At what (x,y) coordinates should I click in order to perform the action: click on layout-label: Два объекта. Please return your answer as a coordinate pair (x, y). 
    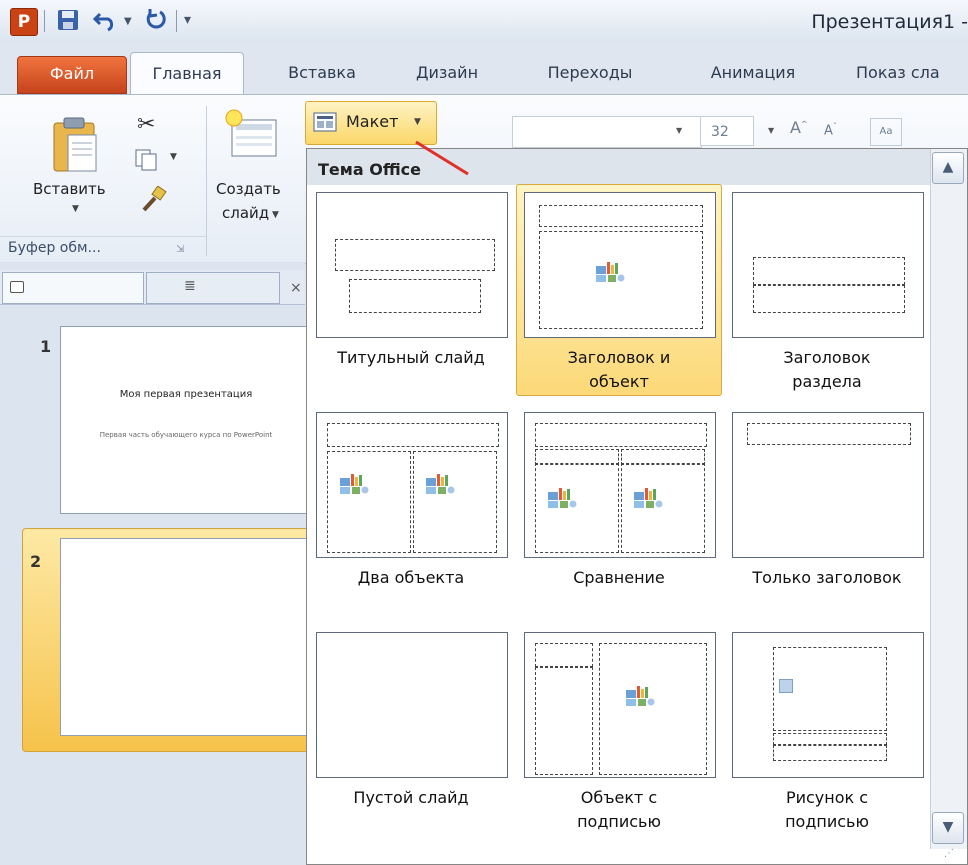
    Looking at the image, I should click on (411, 577).